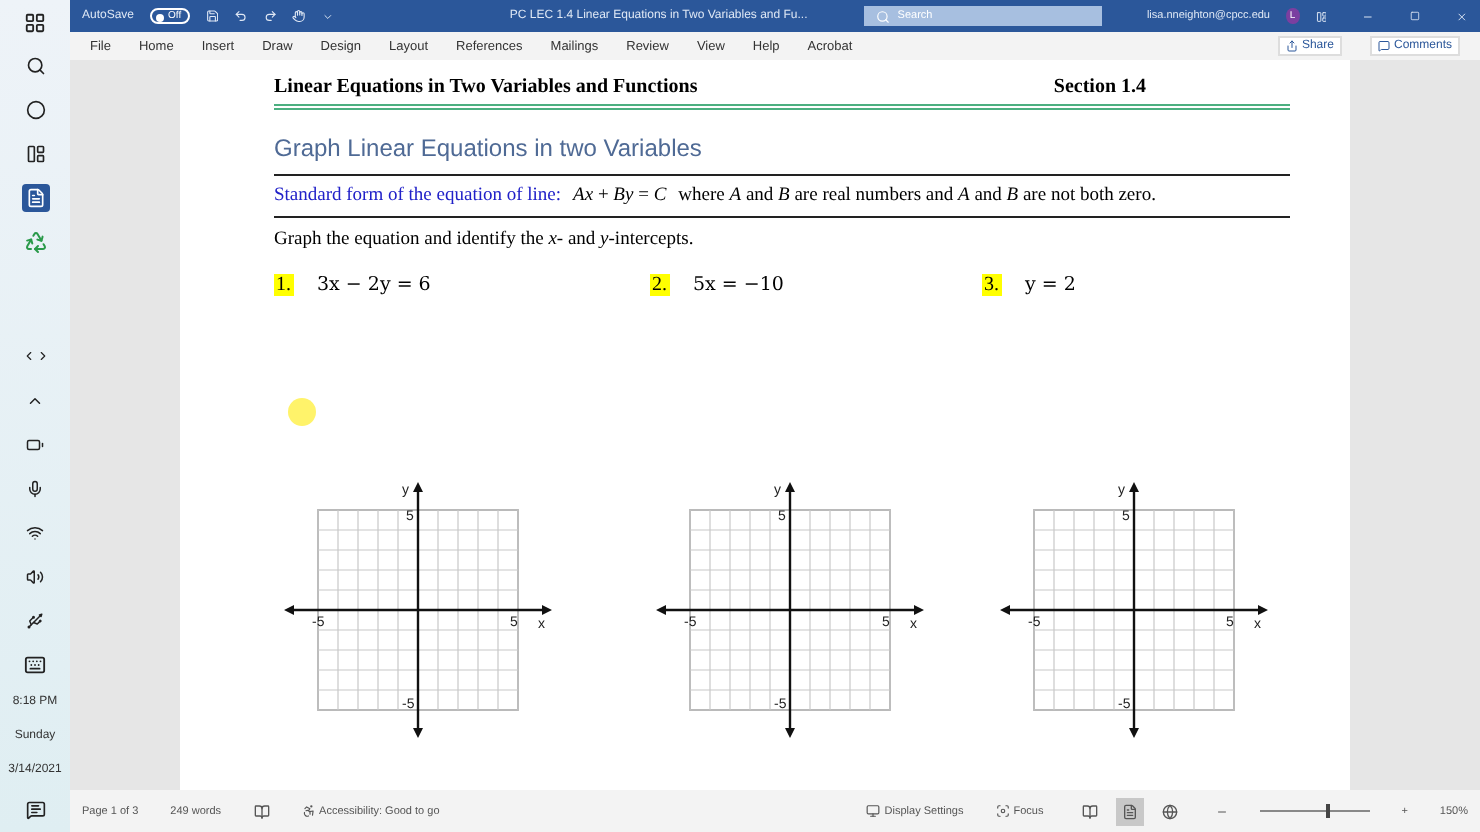  I want to click on cursor-highlight, so click(302, 412).